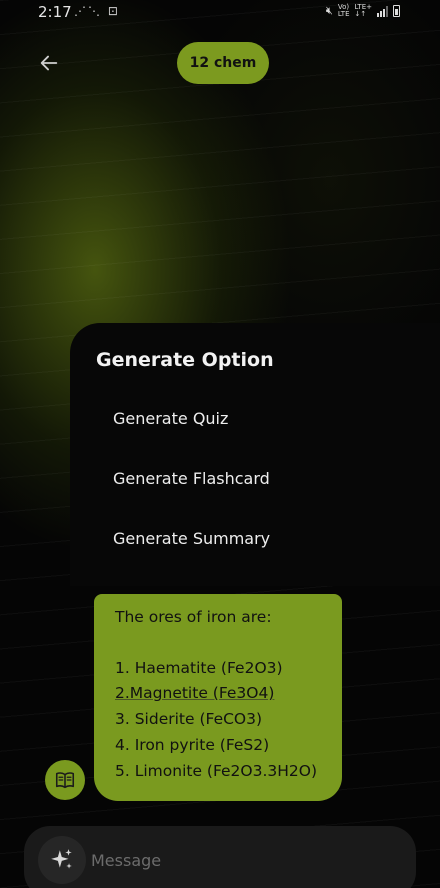 This screenshot has height=888, width=440. I want to click on message-composer, so click(220, 857).